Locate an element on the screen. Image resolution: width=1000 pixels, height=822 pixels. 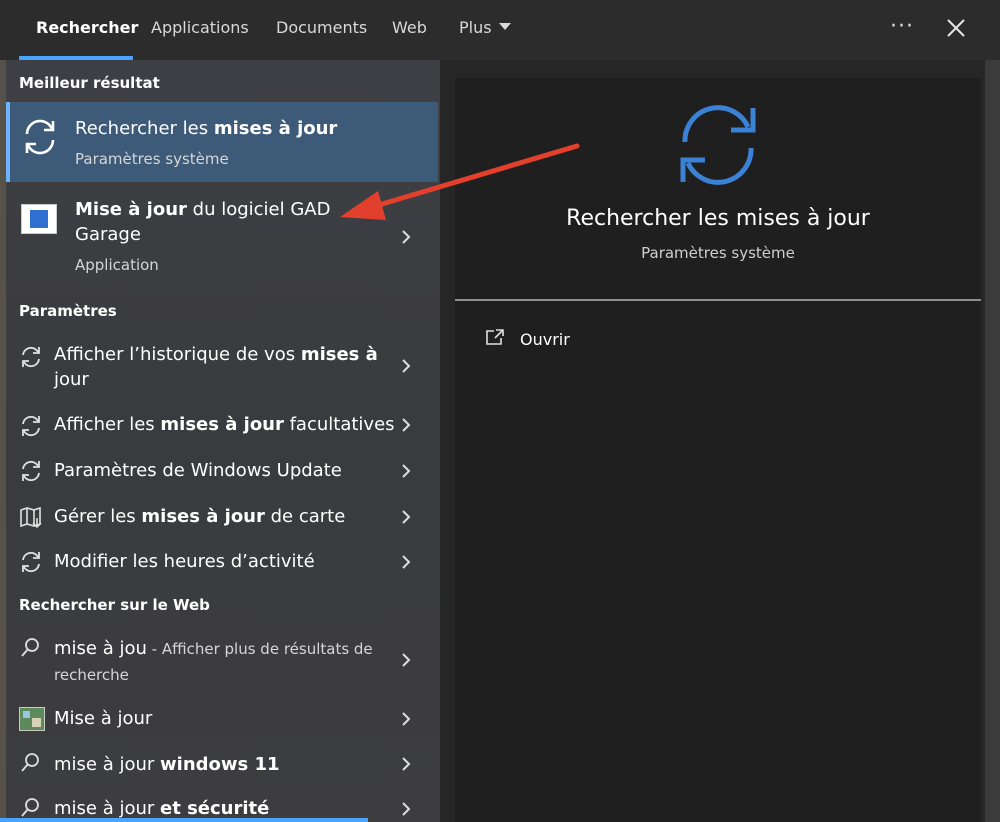
tab-documents: Documents is located at coordinates (321, 30).